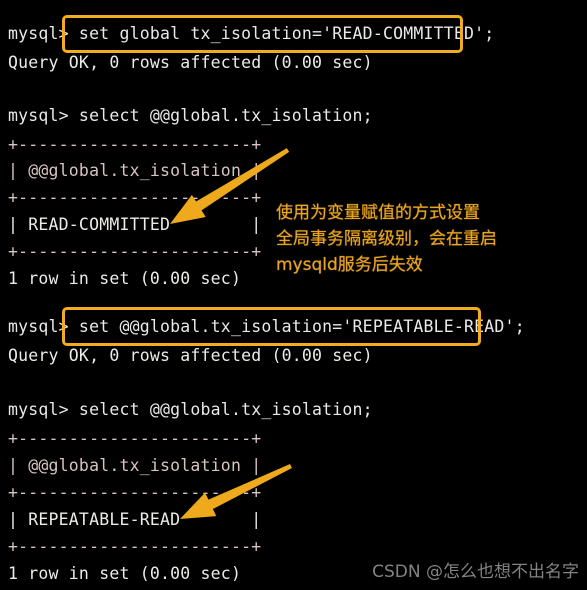 The width and height of the screenshot is (587, 590). Describe the element at coordinates (135, 519) in the screenshot. I see `terminal-line: | REPEATABLE-READ |` at that location.